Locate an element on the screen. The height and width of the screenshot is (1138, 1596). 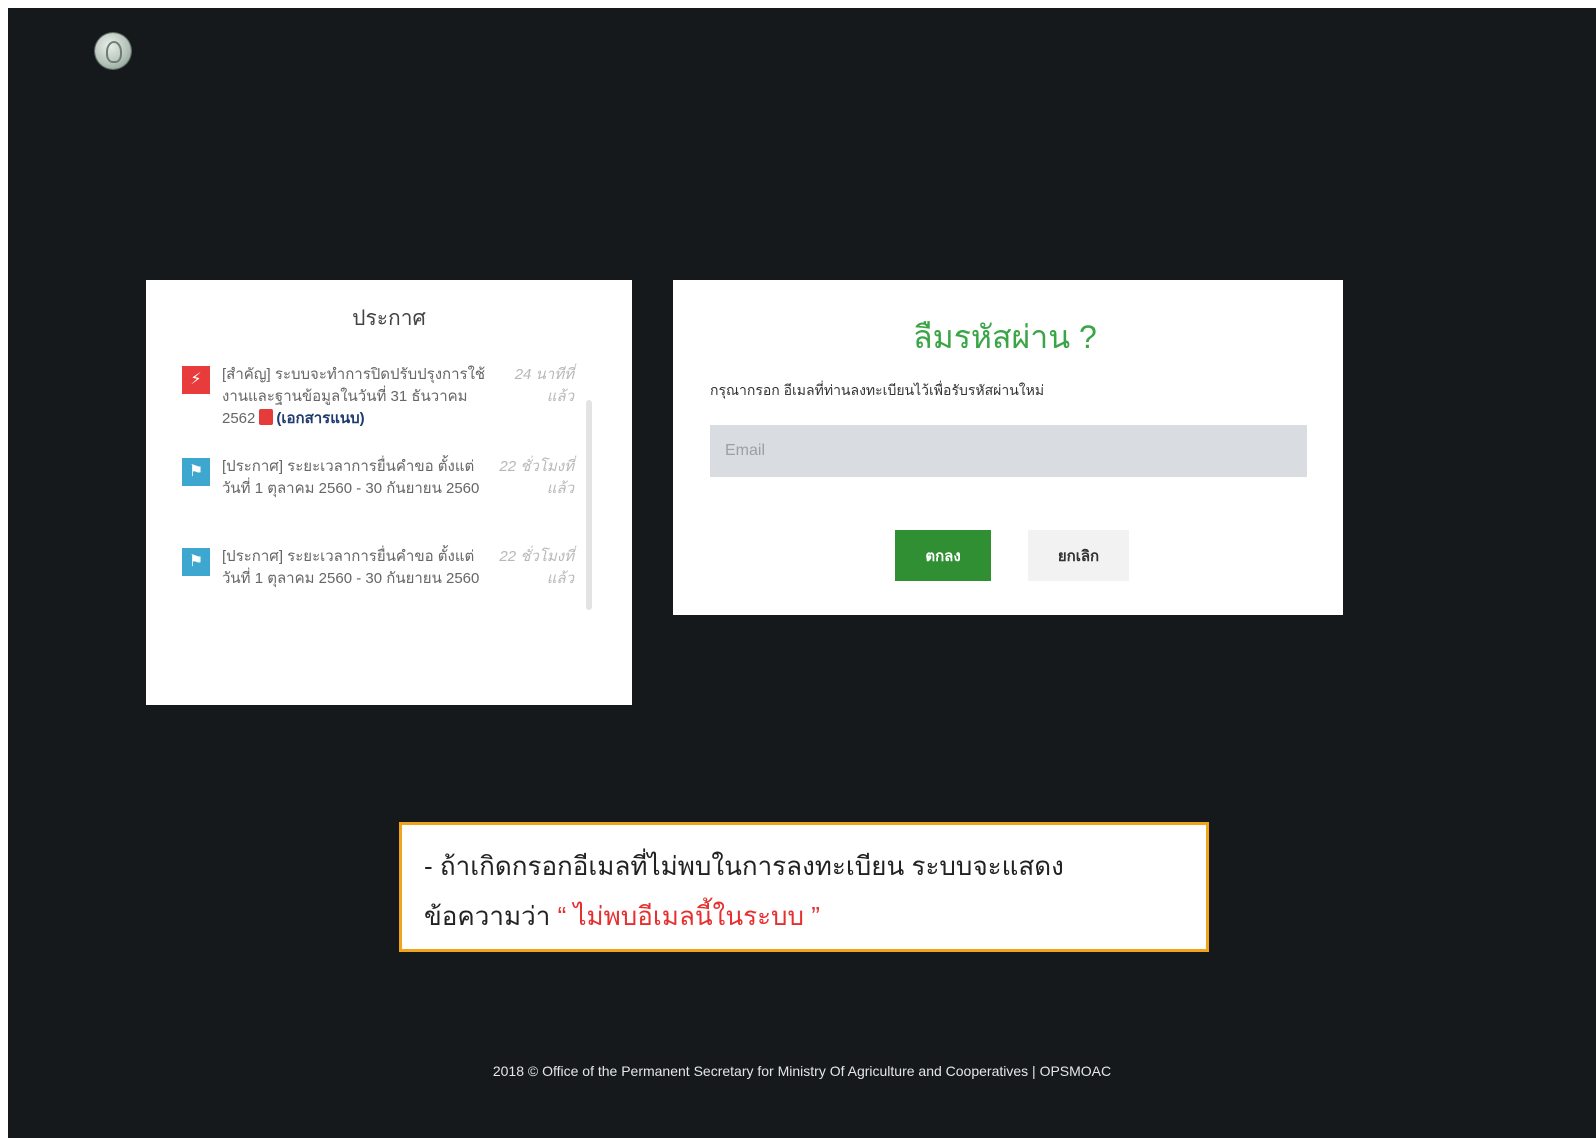
announcement-scrollbar is located at coordinates (589, 505).